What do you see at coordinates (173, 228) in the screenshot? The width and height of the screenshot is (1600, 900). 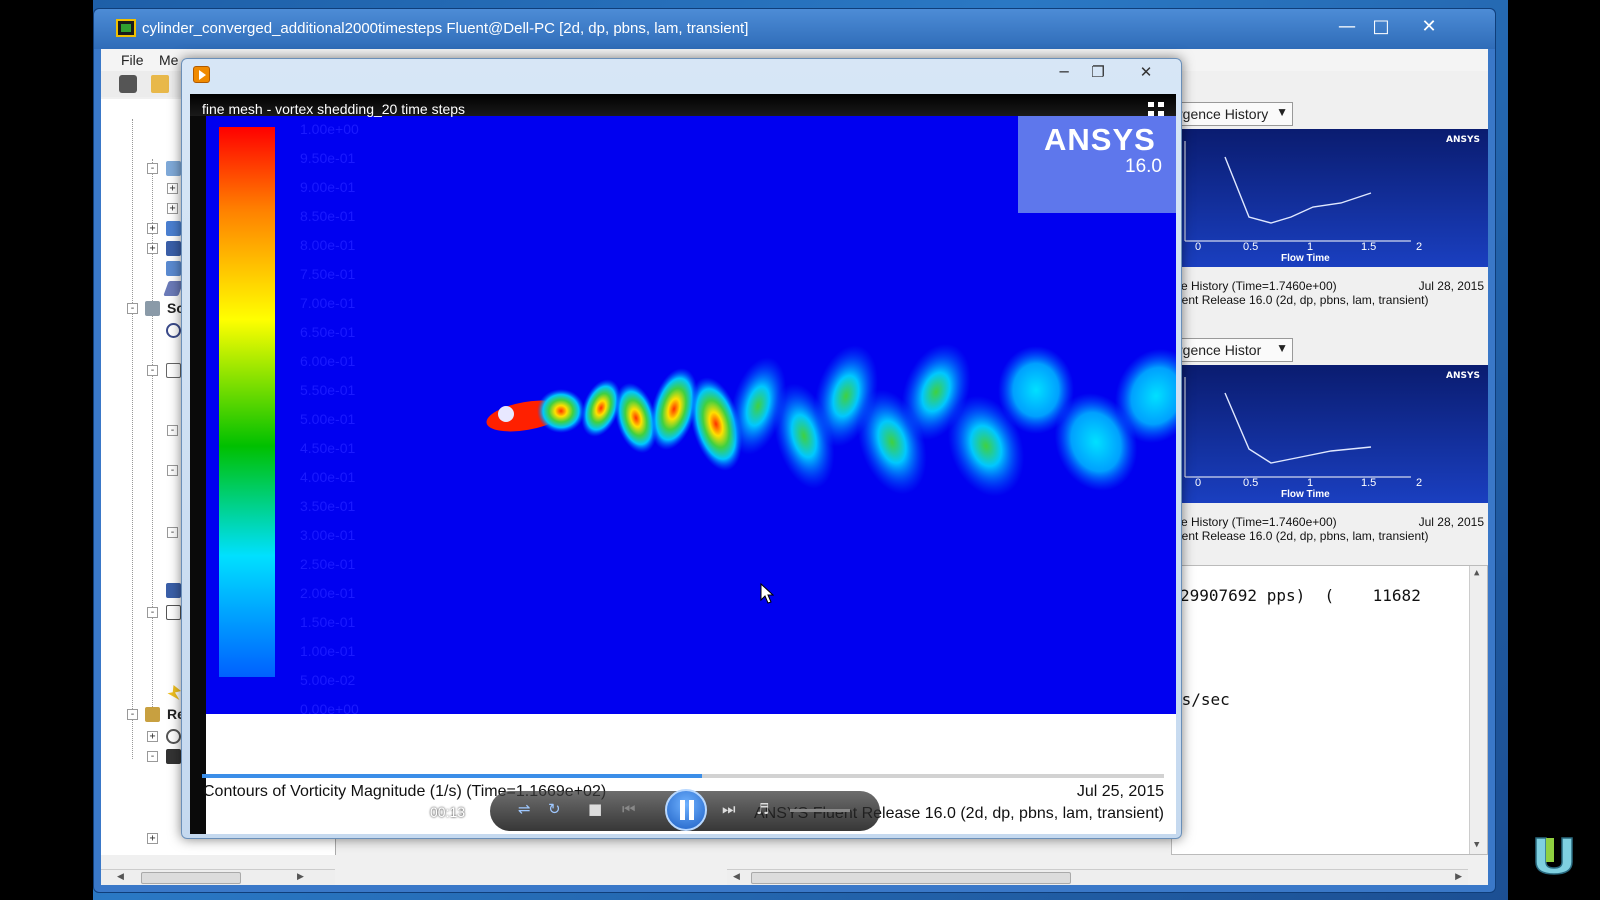 I see `cell-zone-icon` at bounding box center [173, 228].